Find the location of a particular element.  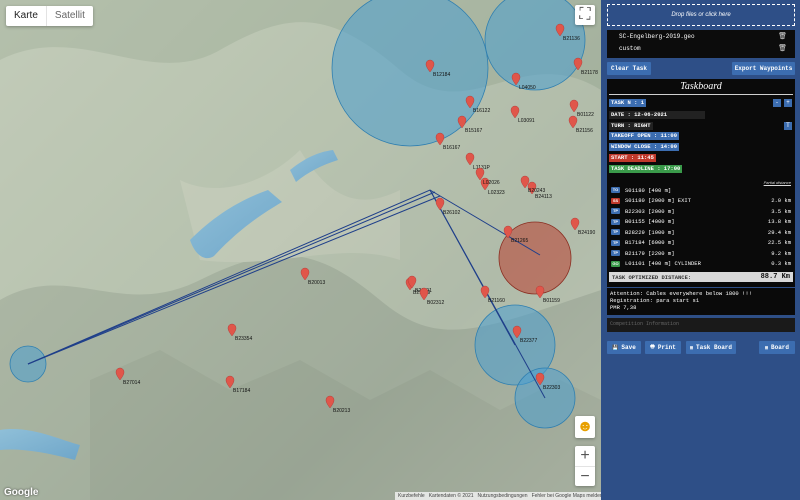

turnpoint-type-badge: SS is located at coordinates (615, 200).